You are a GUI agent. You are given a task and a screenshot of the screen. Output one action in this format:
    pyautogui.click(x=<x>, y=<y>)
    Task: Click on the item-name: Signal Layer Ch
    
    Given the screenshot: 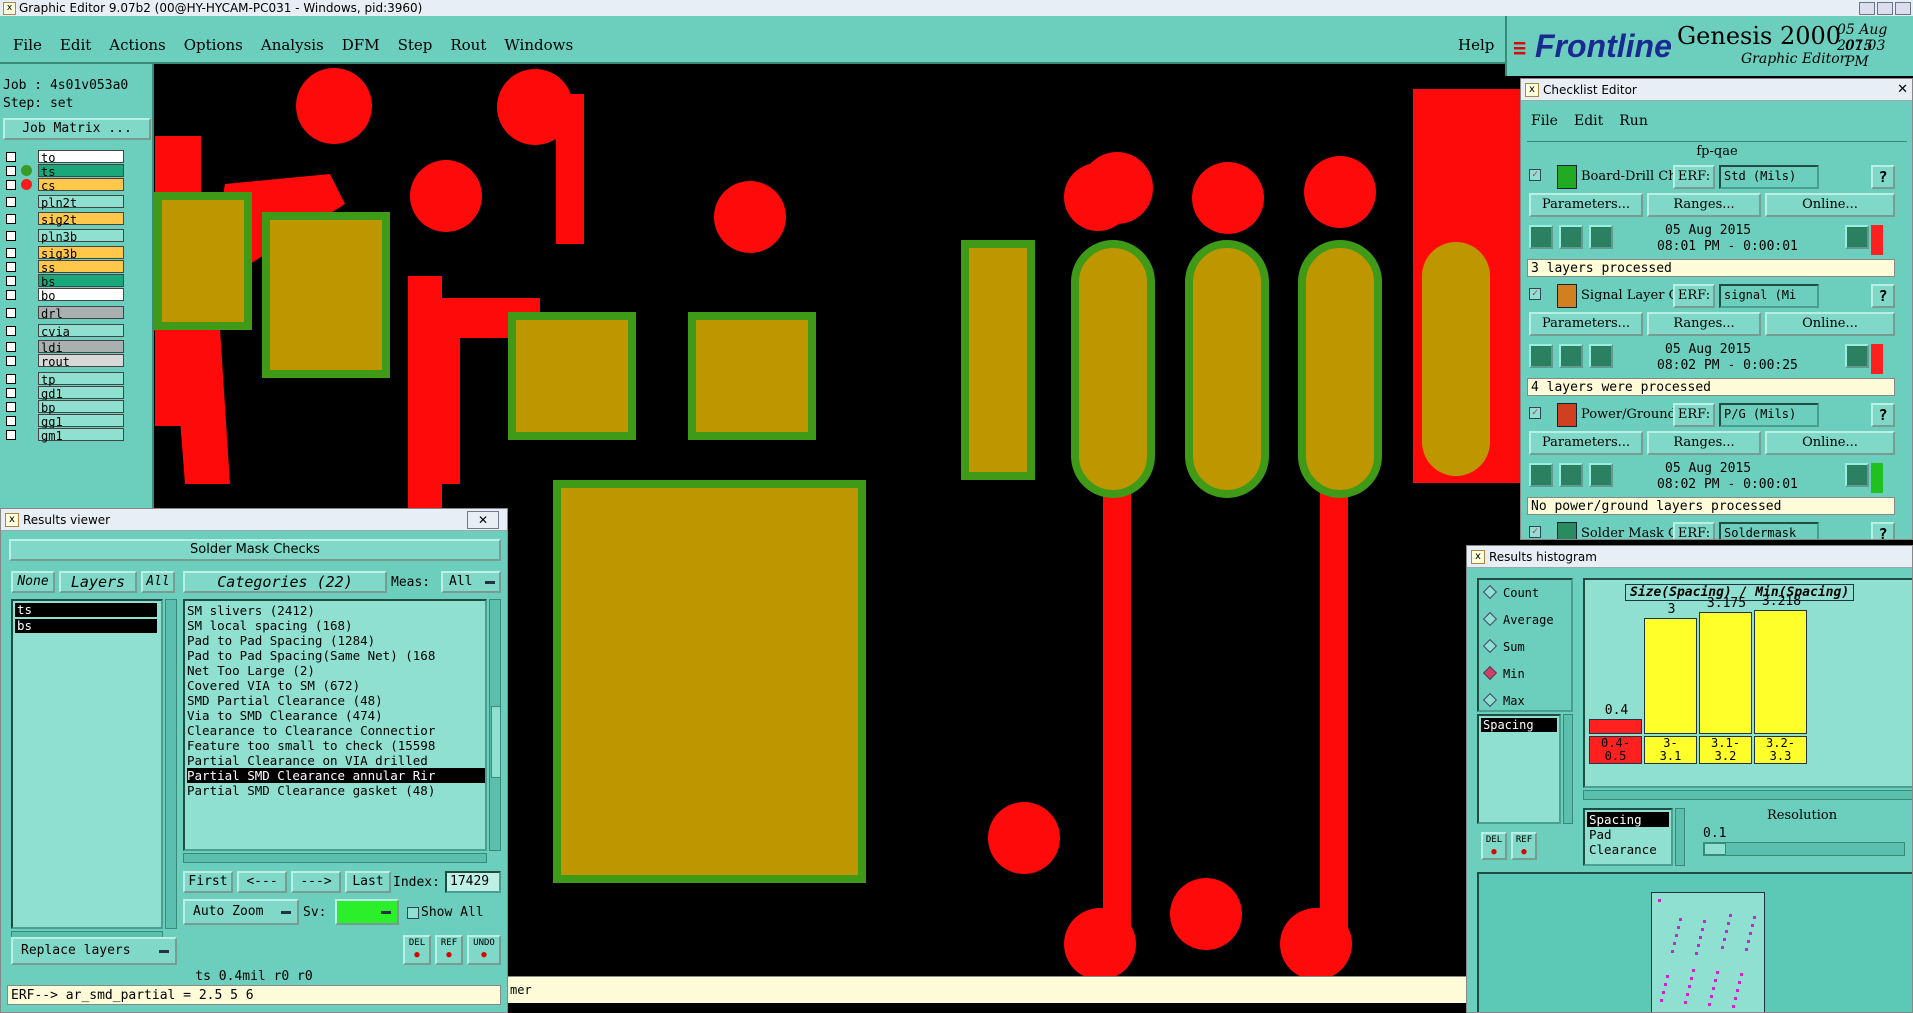 What is the action you would take?
    pyautogui.click(x=1627, y=295)
    